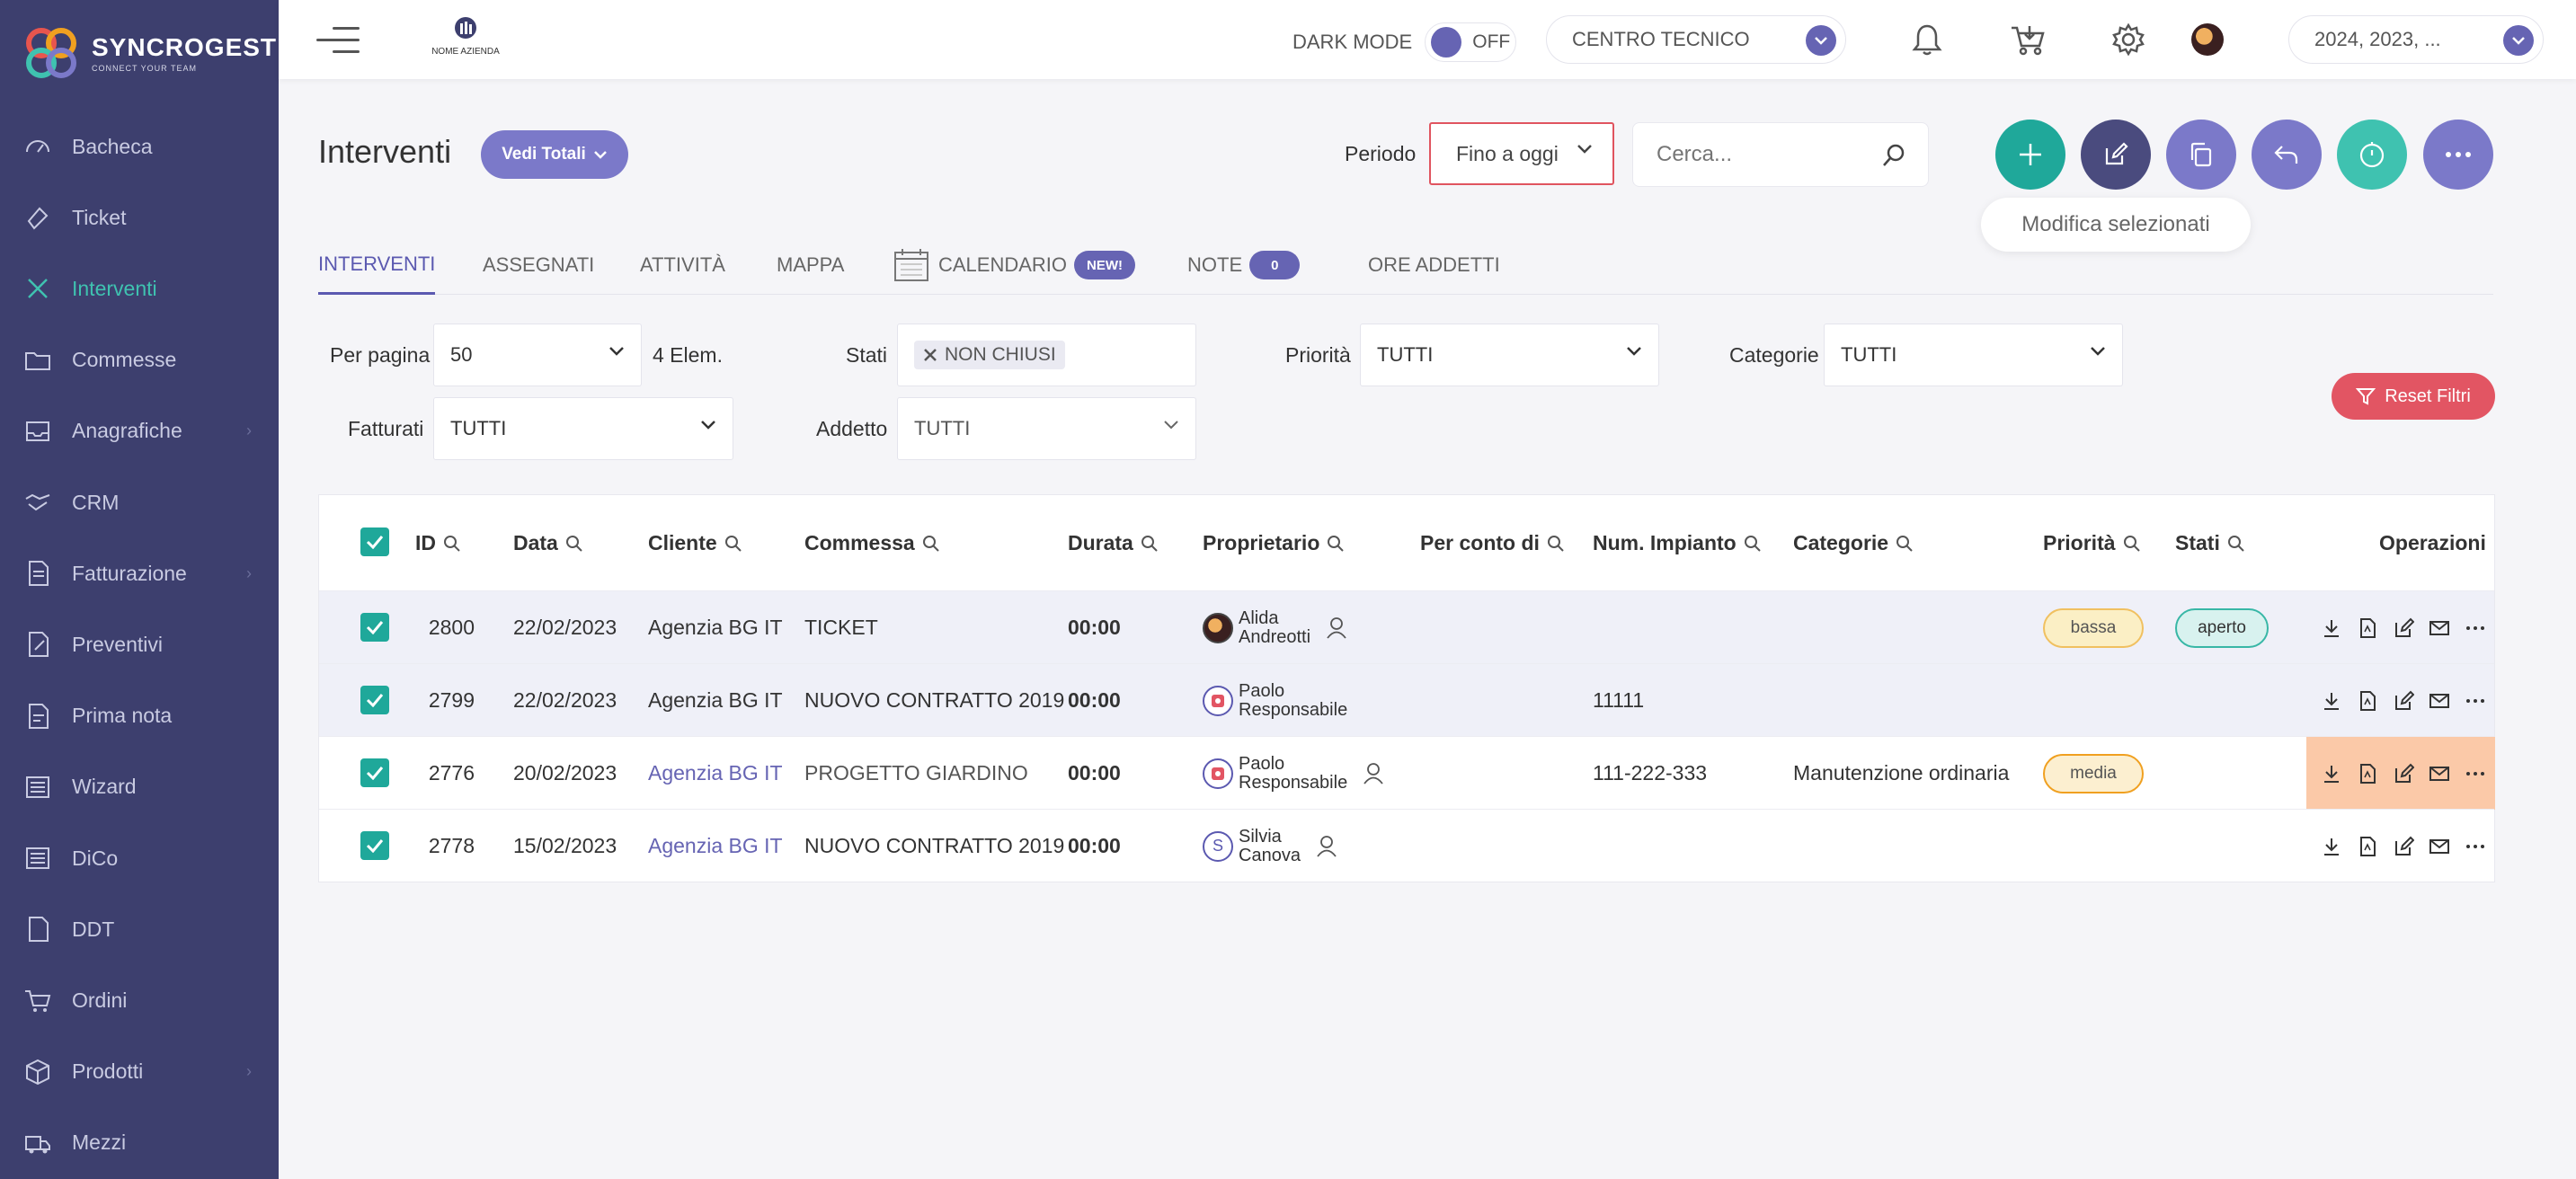  Describe the element at coordinates (139, 787) in the screenshot. I see `sidebar-item-wizard: Wizard` at that location.